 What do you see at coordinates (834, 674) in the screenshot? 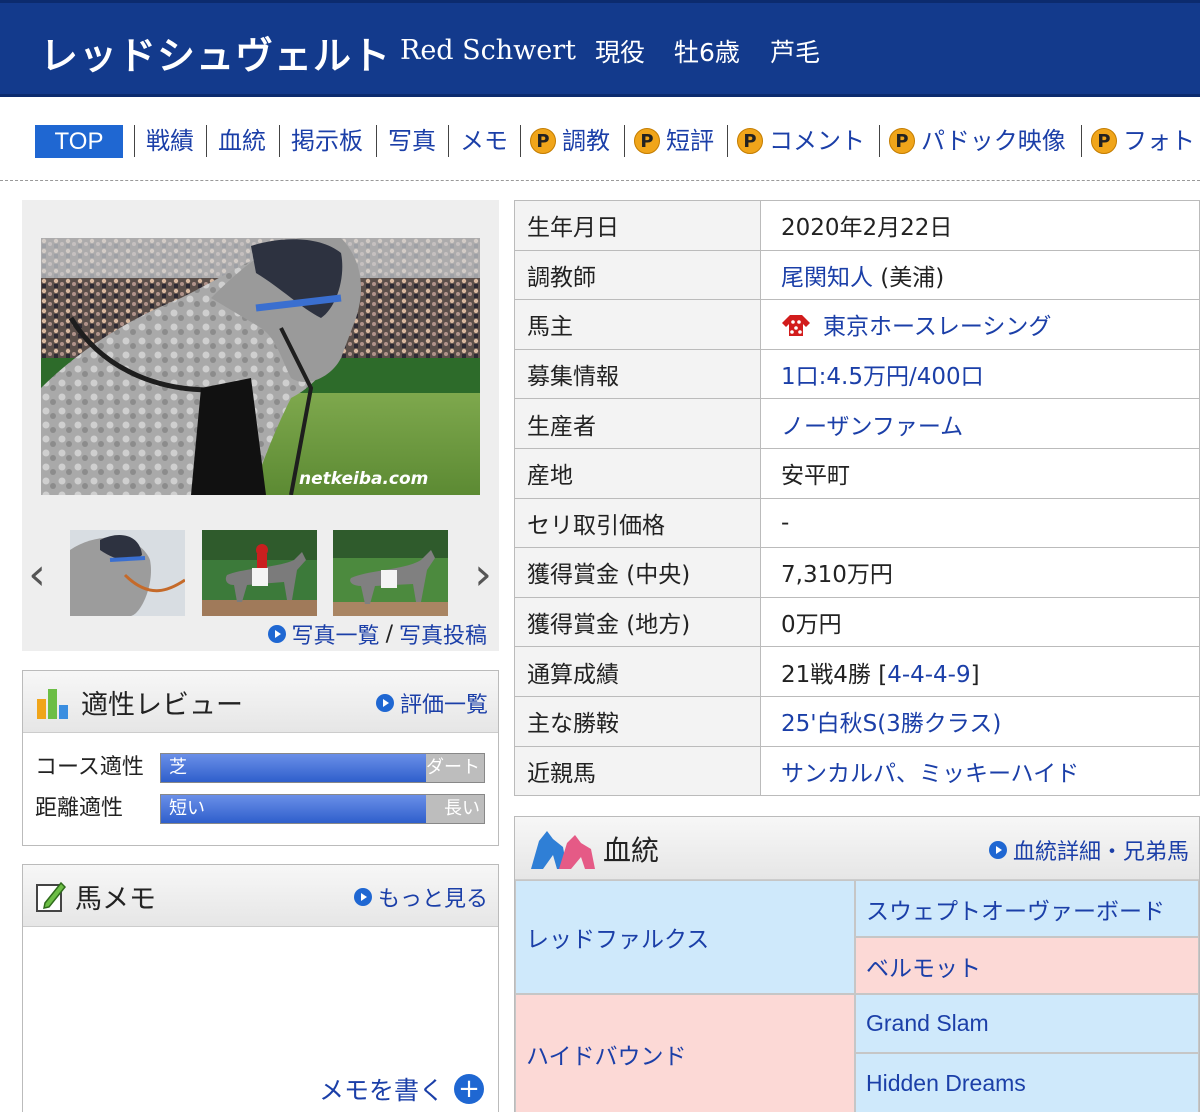
I see `career-record-prefix: 21戦4勝 [` at bounding box center [834, 674].